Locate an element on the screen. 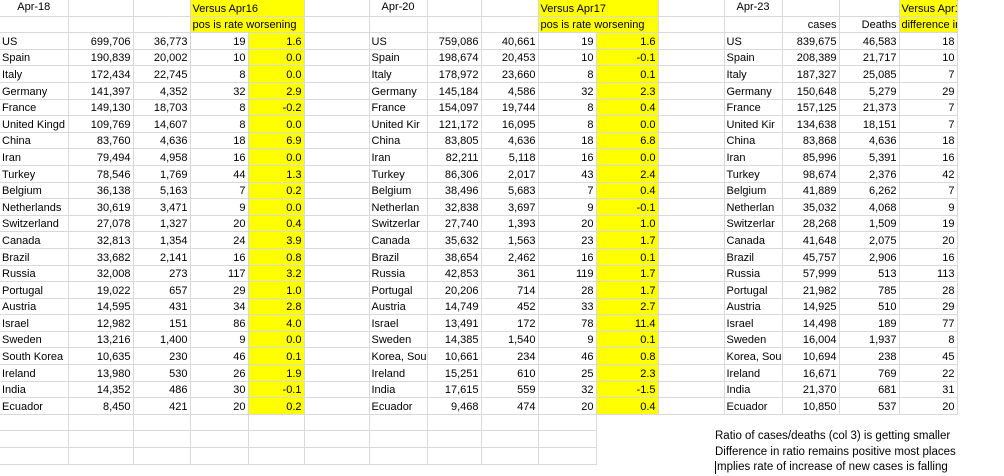 The height and width of the screenshot is (476, 1004). cases-cell: 32,008 is located at coordinates (101, 274).